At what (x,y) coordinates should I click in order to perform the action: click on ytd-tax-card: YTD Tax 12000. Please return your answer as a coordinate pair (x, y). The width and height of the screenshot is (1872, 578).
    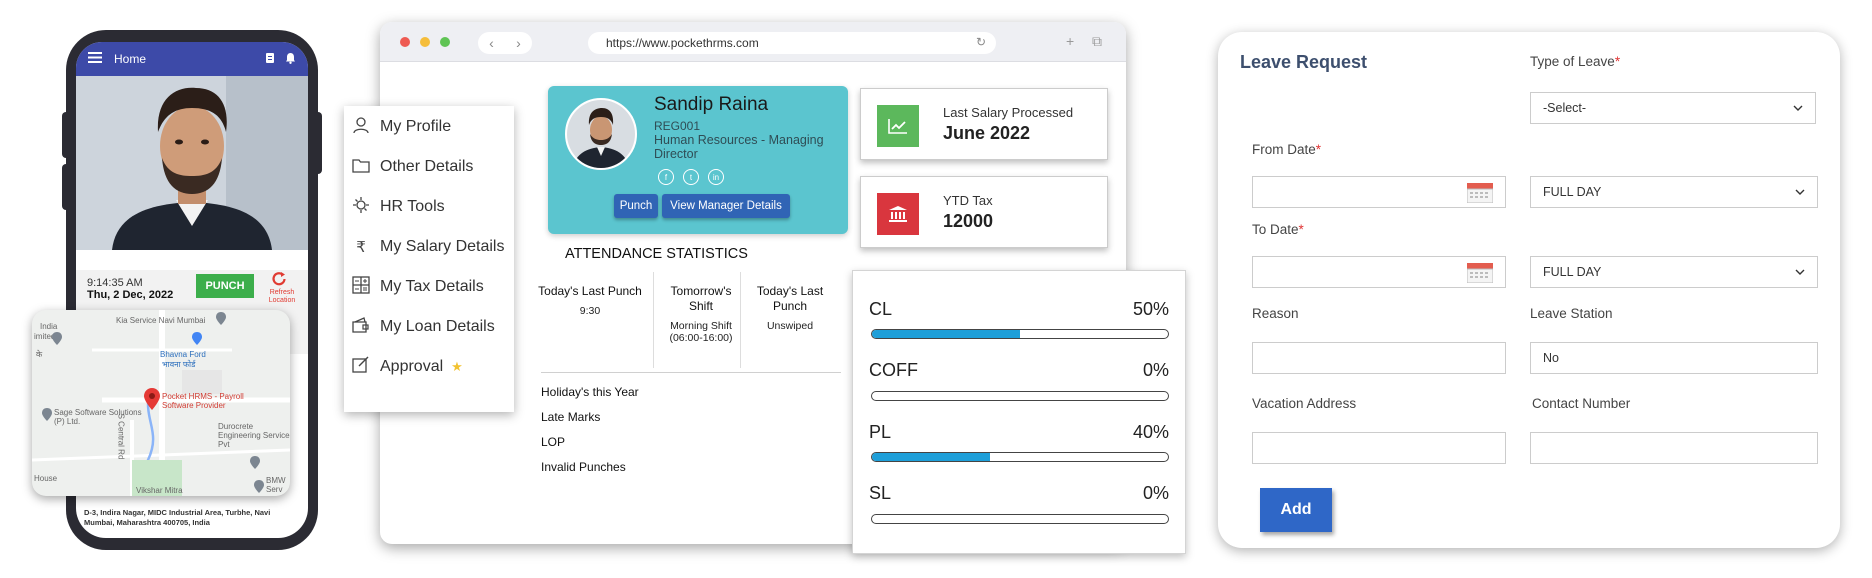
    Looking at the image, I should click on (984, 212).